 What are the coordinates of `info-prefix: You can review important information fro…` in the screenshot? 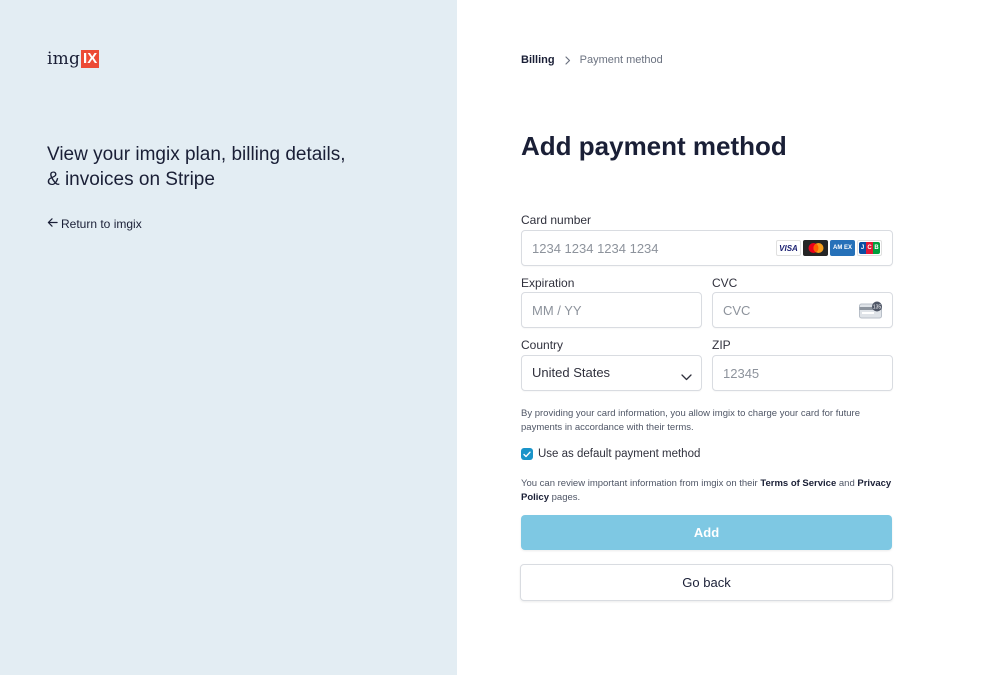 It's located at (641, 483).